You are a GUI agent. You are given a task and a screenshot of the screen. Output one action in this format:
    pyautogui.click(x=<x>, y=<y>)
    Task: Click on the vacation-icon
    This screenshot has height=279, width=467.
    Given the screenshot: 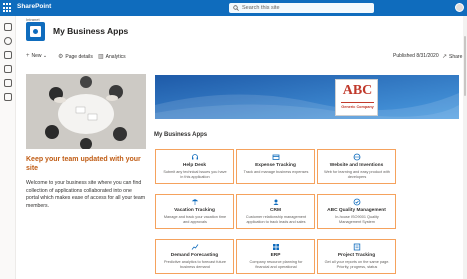 What is the action you would take?
    pyautogui.click(x=195, y=202)
    